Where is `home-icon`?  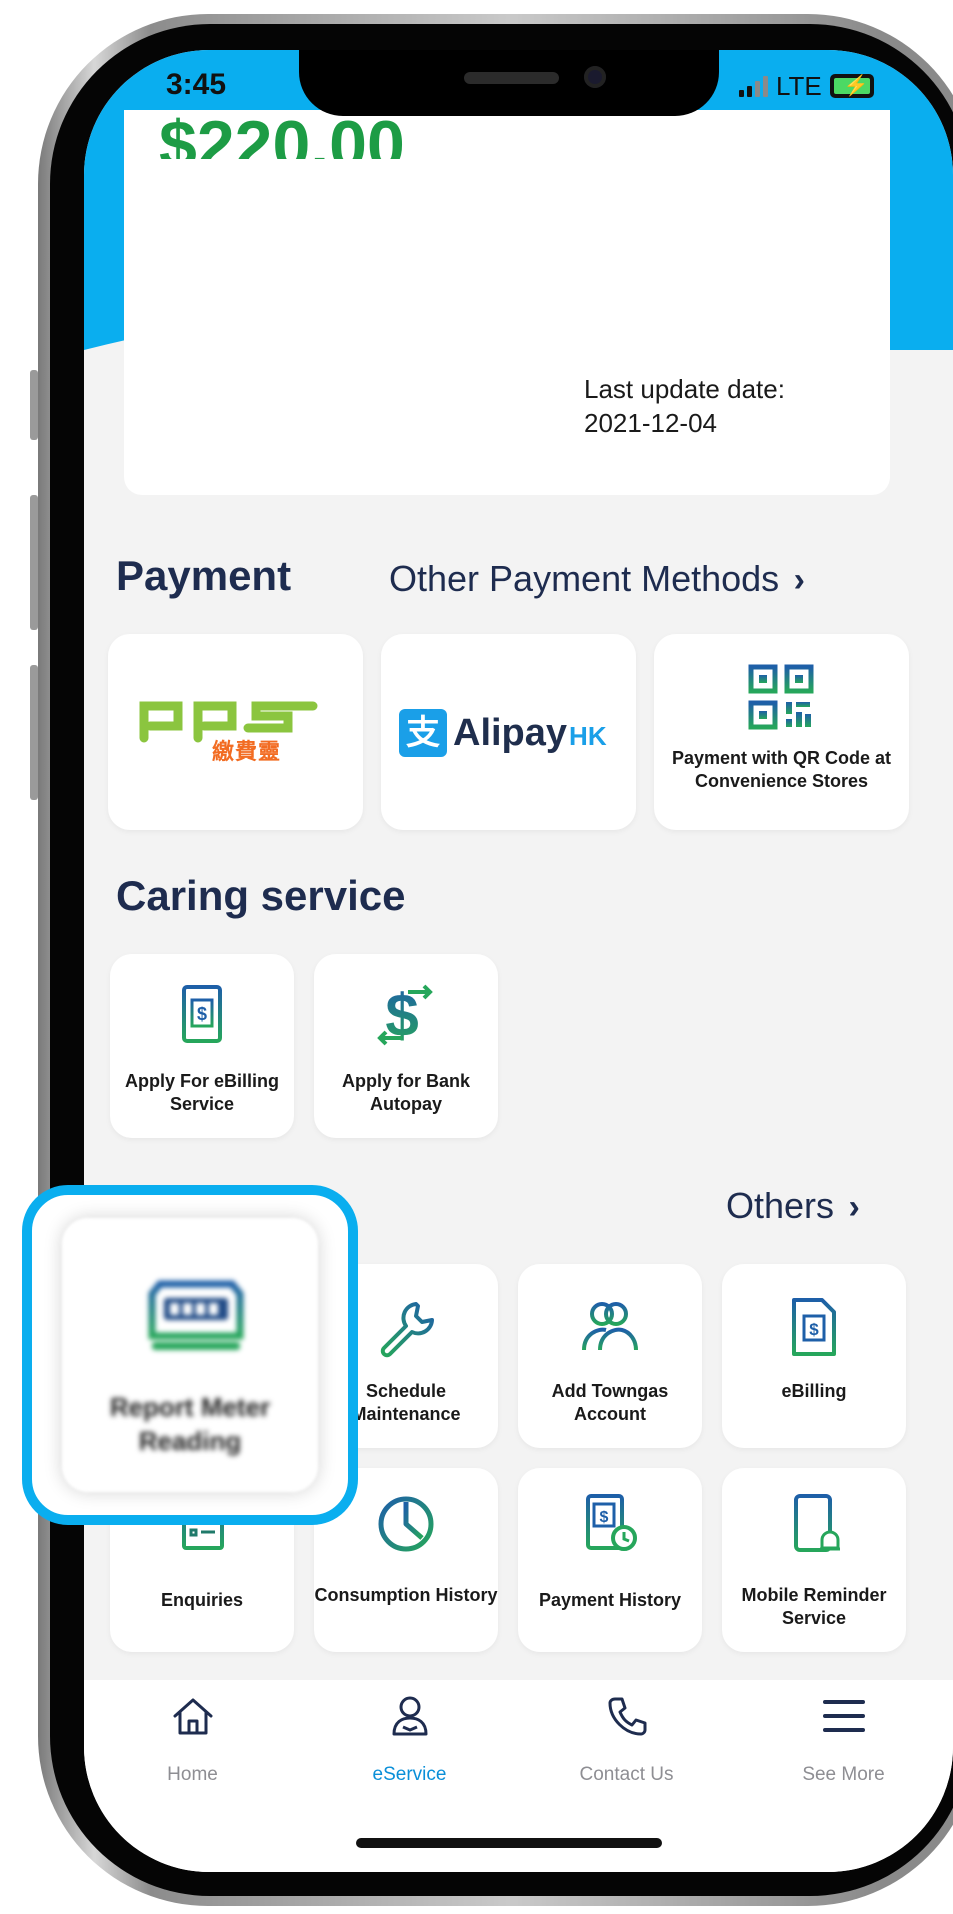 home-icon is located at coordinates (193, 1716).